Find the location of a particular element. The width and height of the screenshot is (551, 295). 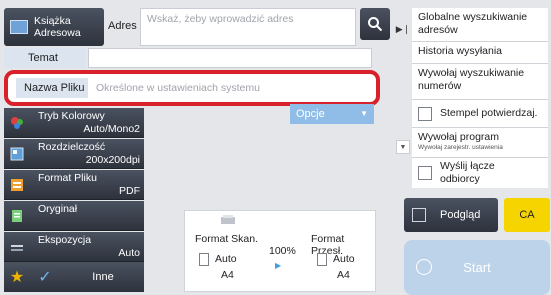

scanner-icon is located at coordinates (228, 219).